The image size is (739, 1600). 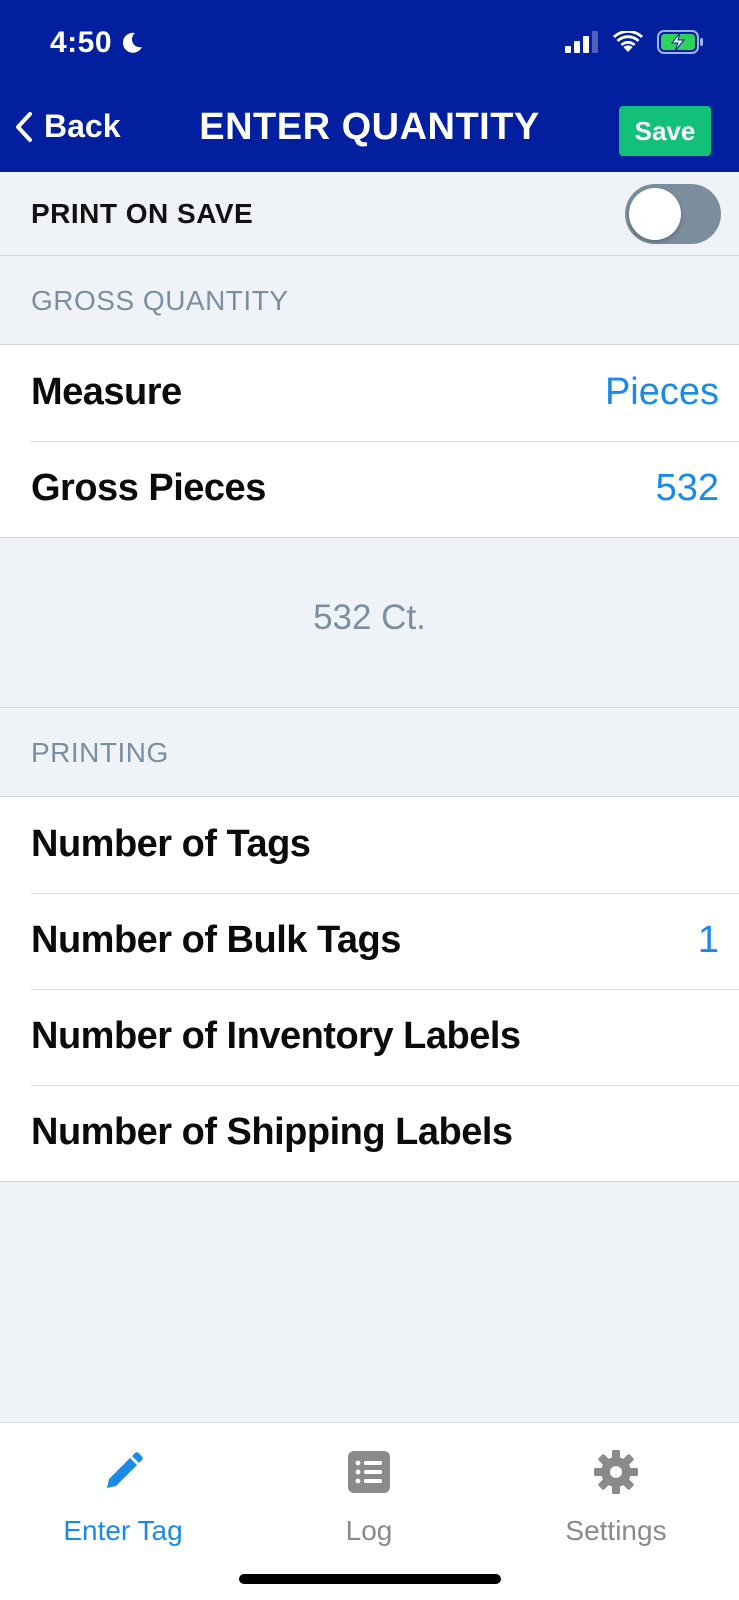 What do you see at coordinates (661, 392) in the screenshot?
I see `measure-value: Pieces` at bounding box center [661, 392].